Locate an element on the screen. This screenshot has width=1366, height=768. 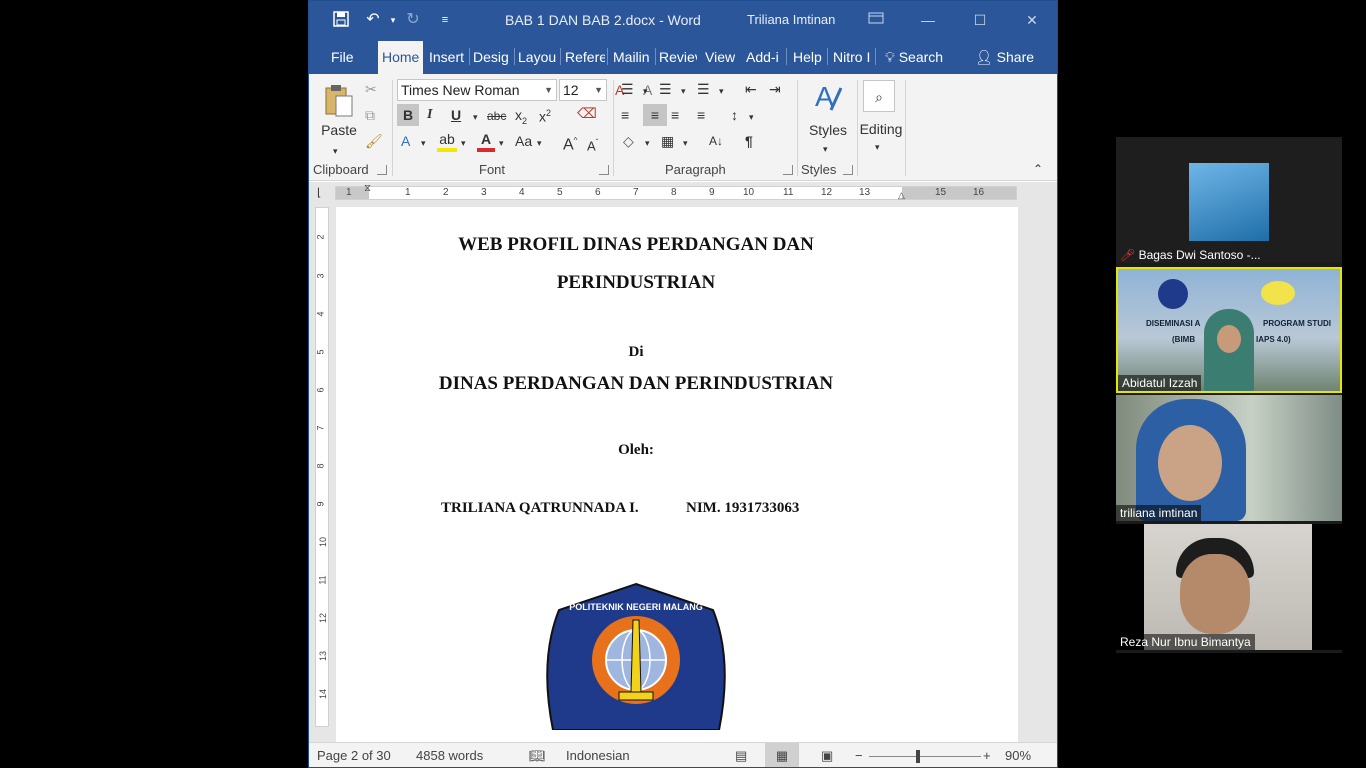
decrease-indent-icon: ⇤ is located at coordinates (751, 89).